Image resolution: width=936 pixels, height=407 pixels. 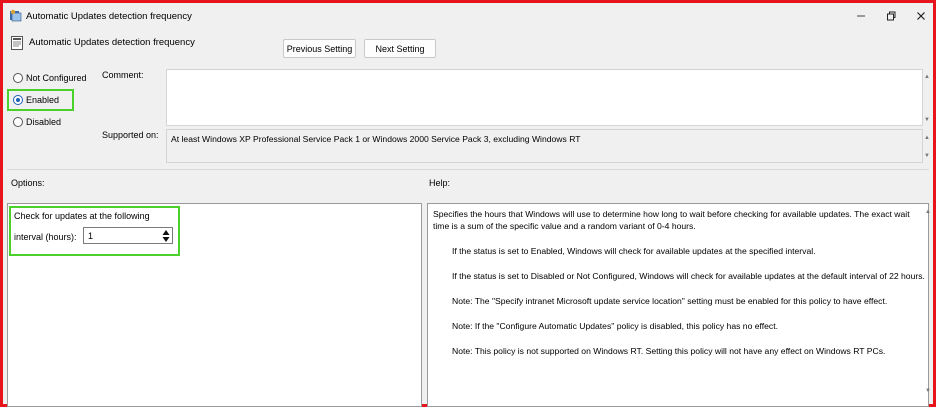 I want to click on radio-label: Not Configured, so click(x=56, y=78).